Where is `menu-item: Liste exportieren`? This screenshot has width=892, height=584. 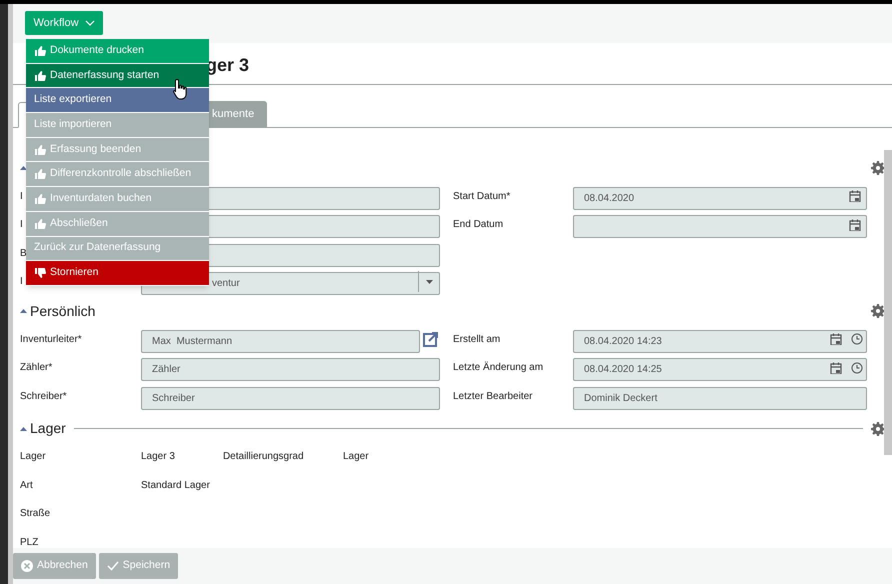 menu-item: Liste exportieren is located at coordinates (117, 101).